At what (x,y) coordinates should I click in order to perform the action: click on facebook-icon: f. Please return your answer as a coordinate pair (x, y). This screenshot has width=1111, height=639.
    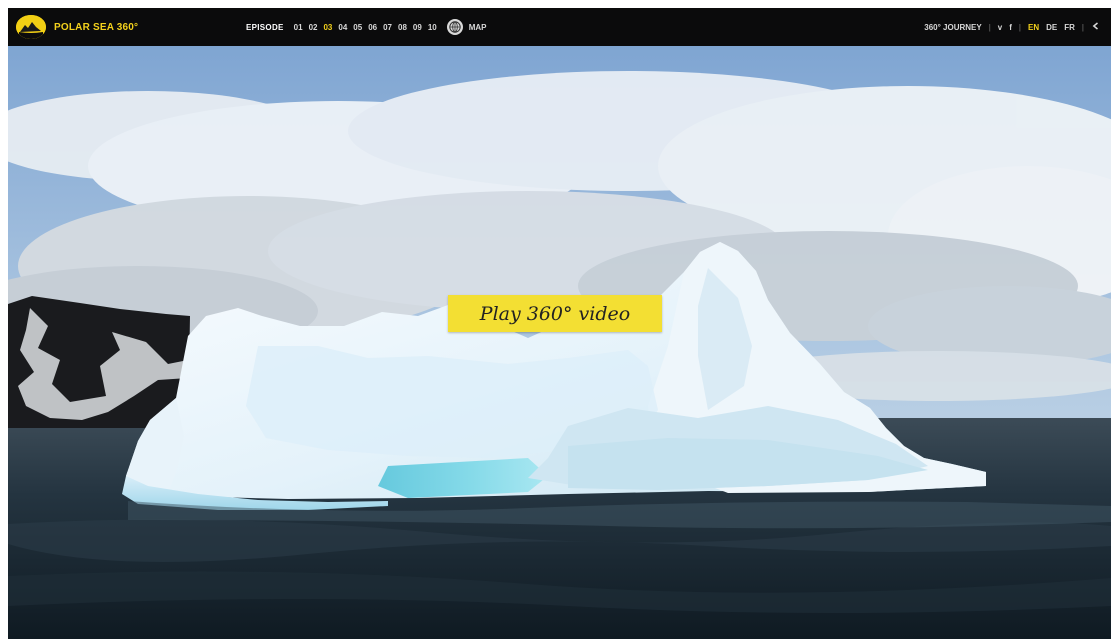
    Looking at the image, I should click on (1010, 27).